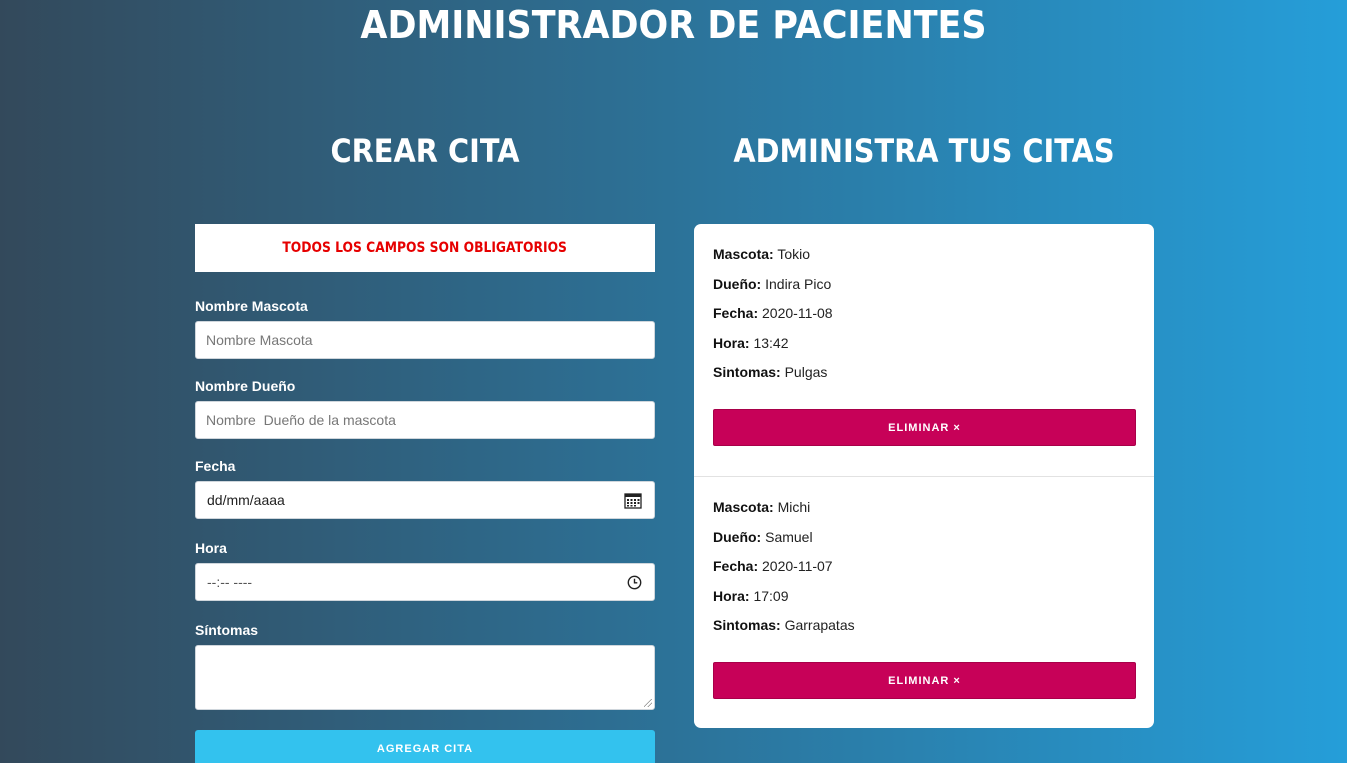  What do you see at coordinates (648, 703) in the screenshot?
I see `resize-grip-icon` at bounding box center [648, 703].